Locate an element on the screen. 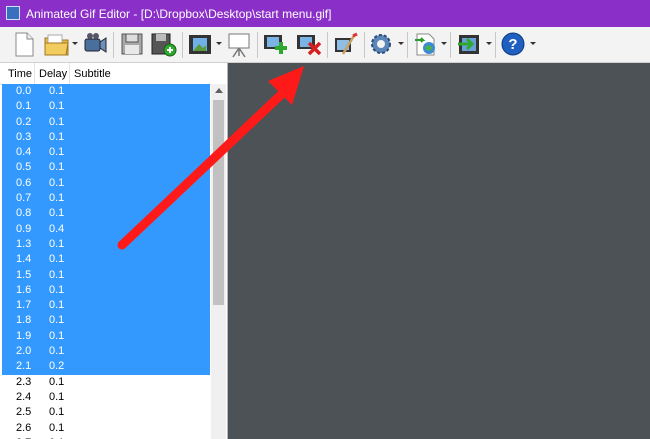 This screenshot has height=439, width=650. frame-row: 0.1 0.1 is located at coordinates (106, 107).